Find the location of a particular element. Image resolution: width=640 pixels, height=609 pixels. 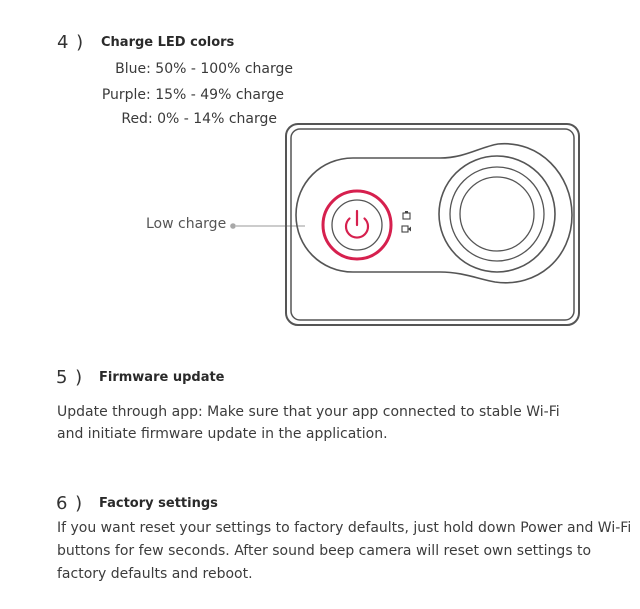

lens-icon is located at coordinates (497, 214).